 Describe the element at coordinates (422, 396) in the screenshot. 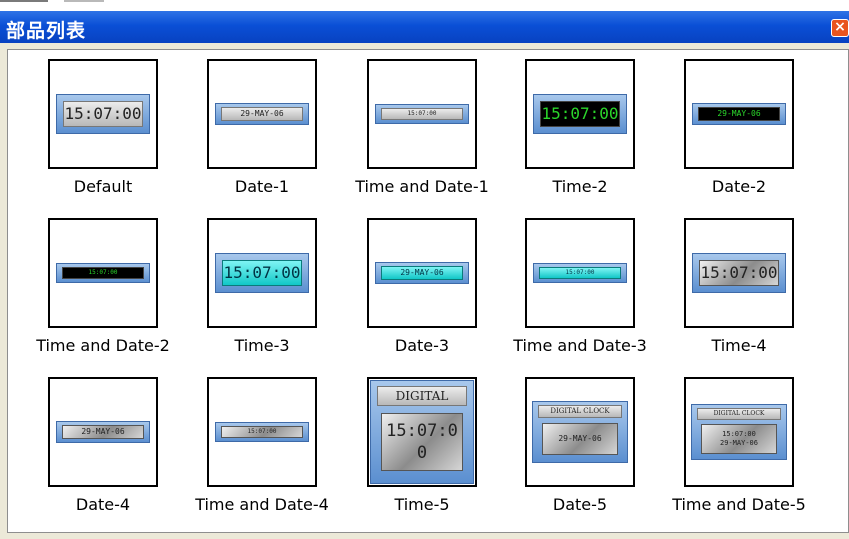

I see `clock-header: DIGITAL` at that location.